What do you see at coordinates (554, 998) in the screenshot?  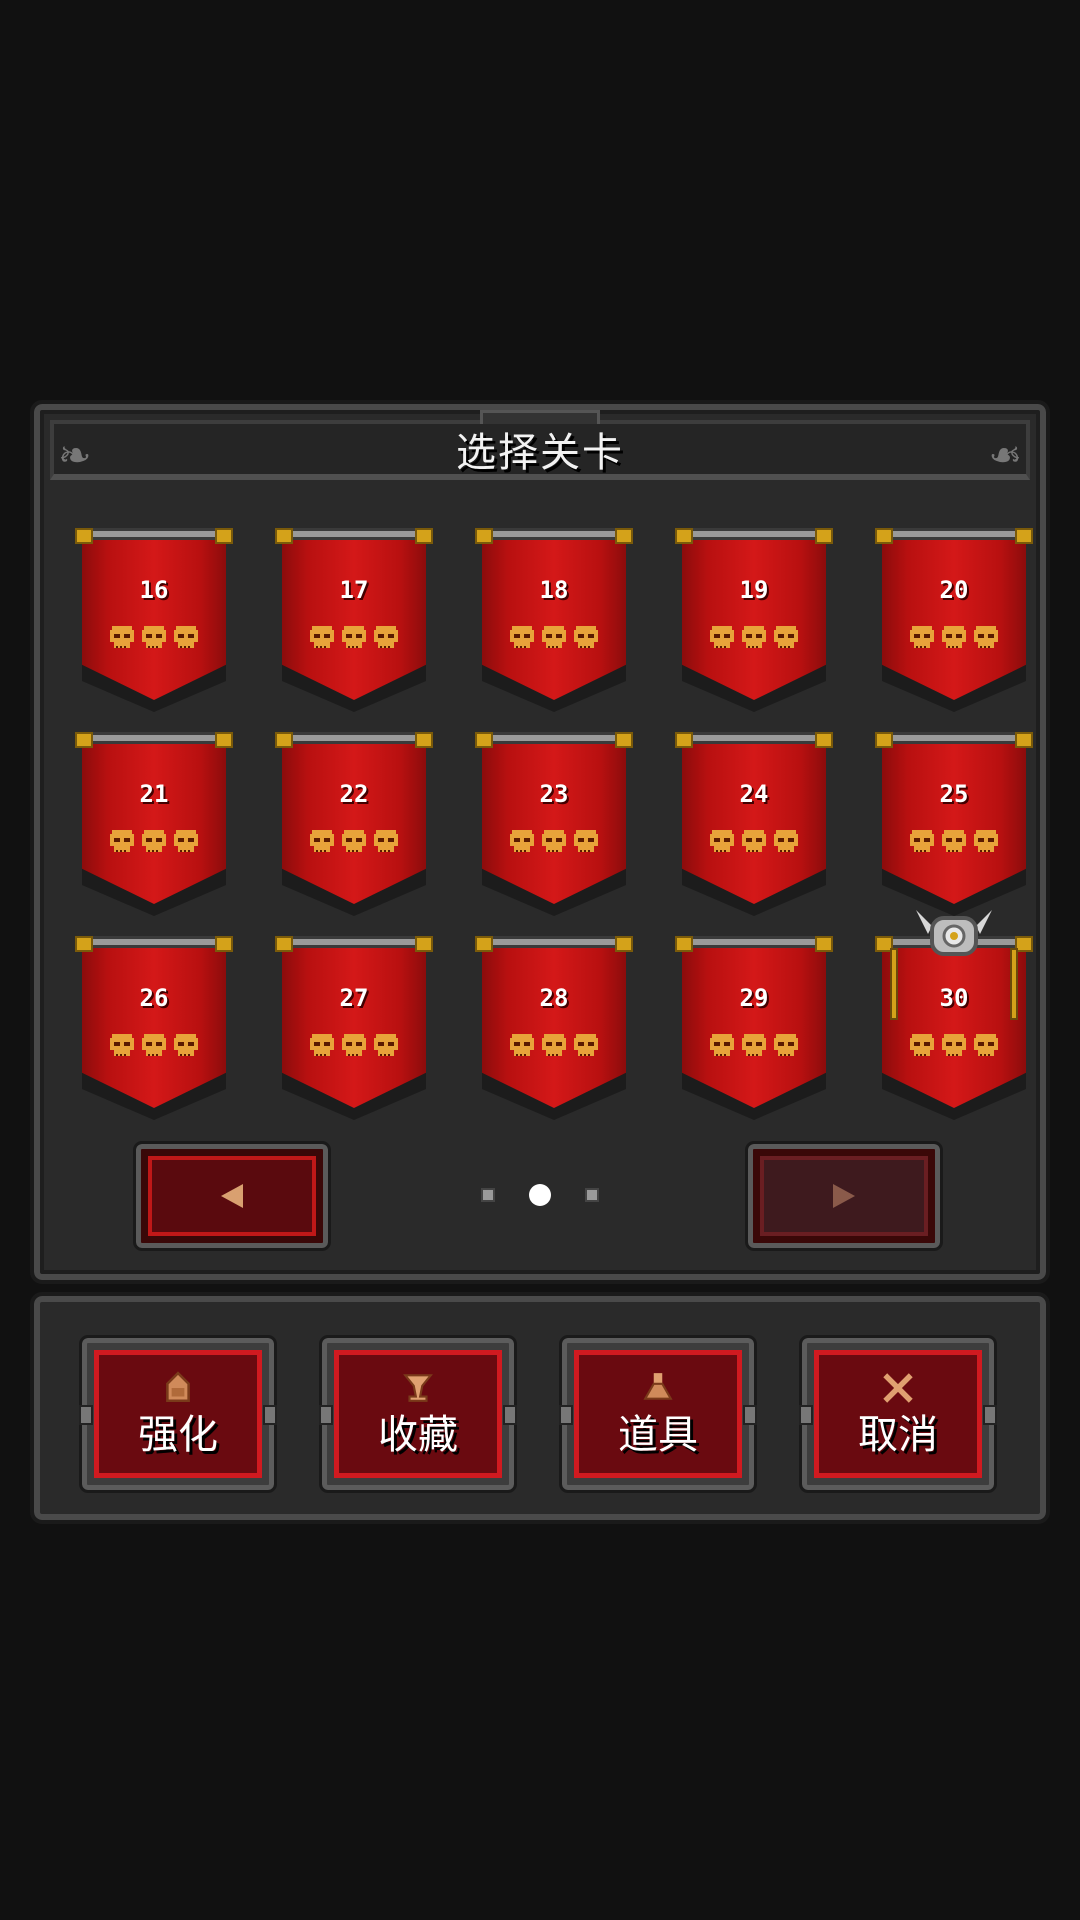 I see `level-number: 28` at bounding box center [554, 998].